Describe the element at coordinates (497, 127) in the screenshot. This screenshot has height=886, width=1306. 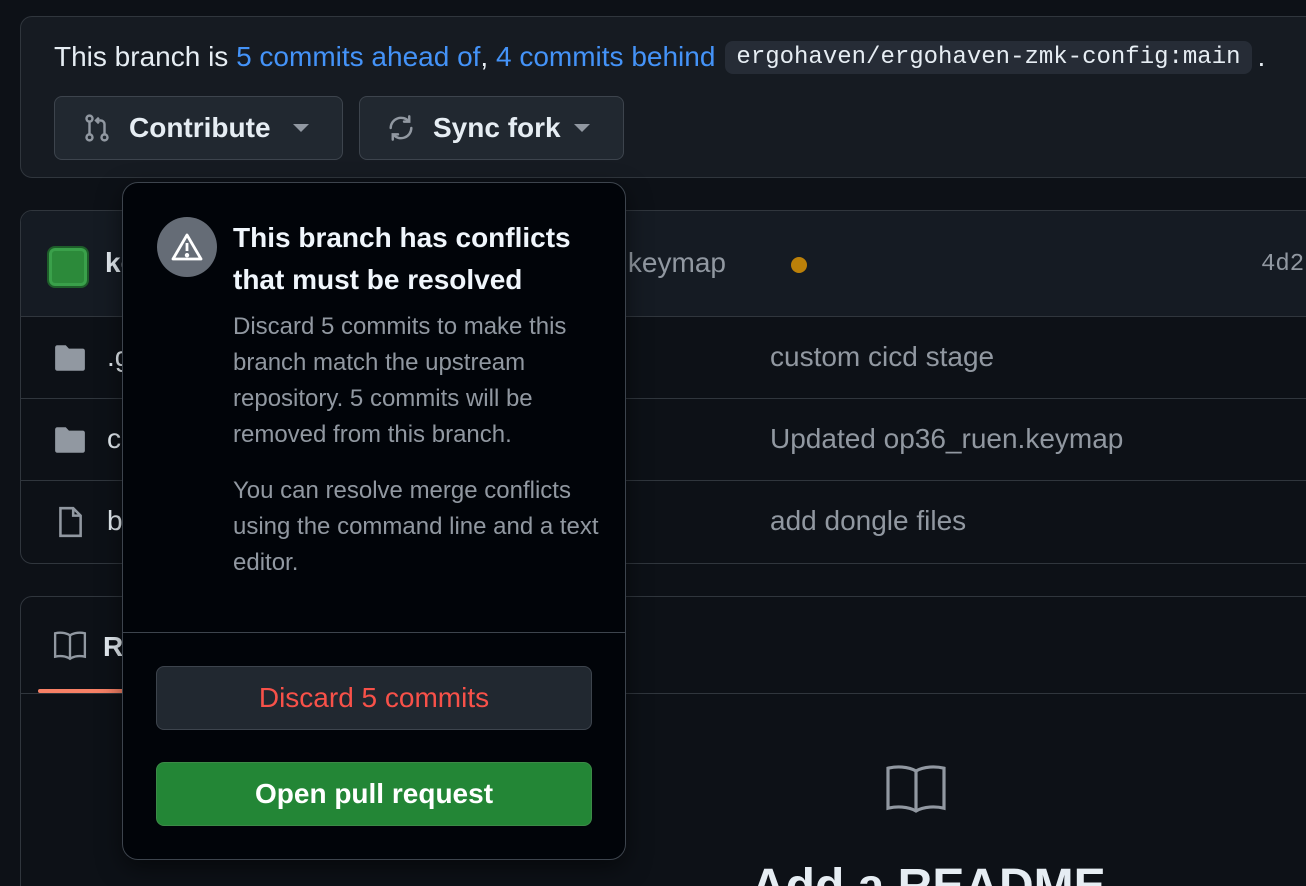
I see `sync-fork-label: Sync fork` at that location.